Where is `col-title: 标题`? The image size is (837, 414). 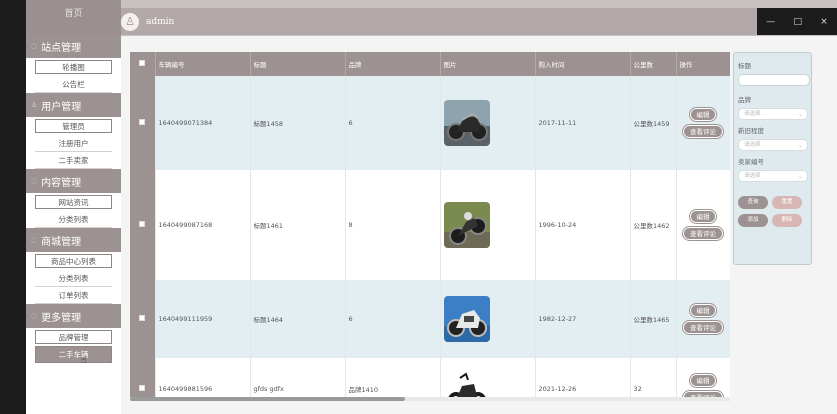
col-title: 标题 is located at coordinates (298, 64).